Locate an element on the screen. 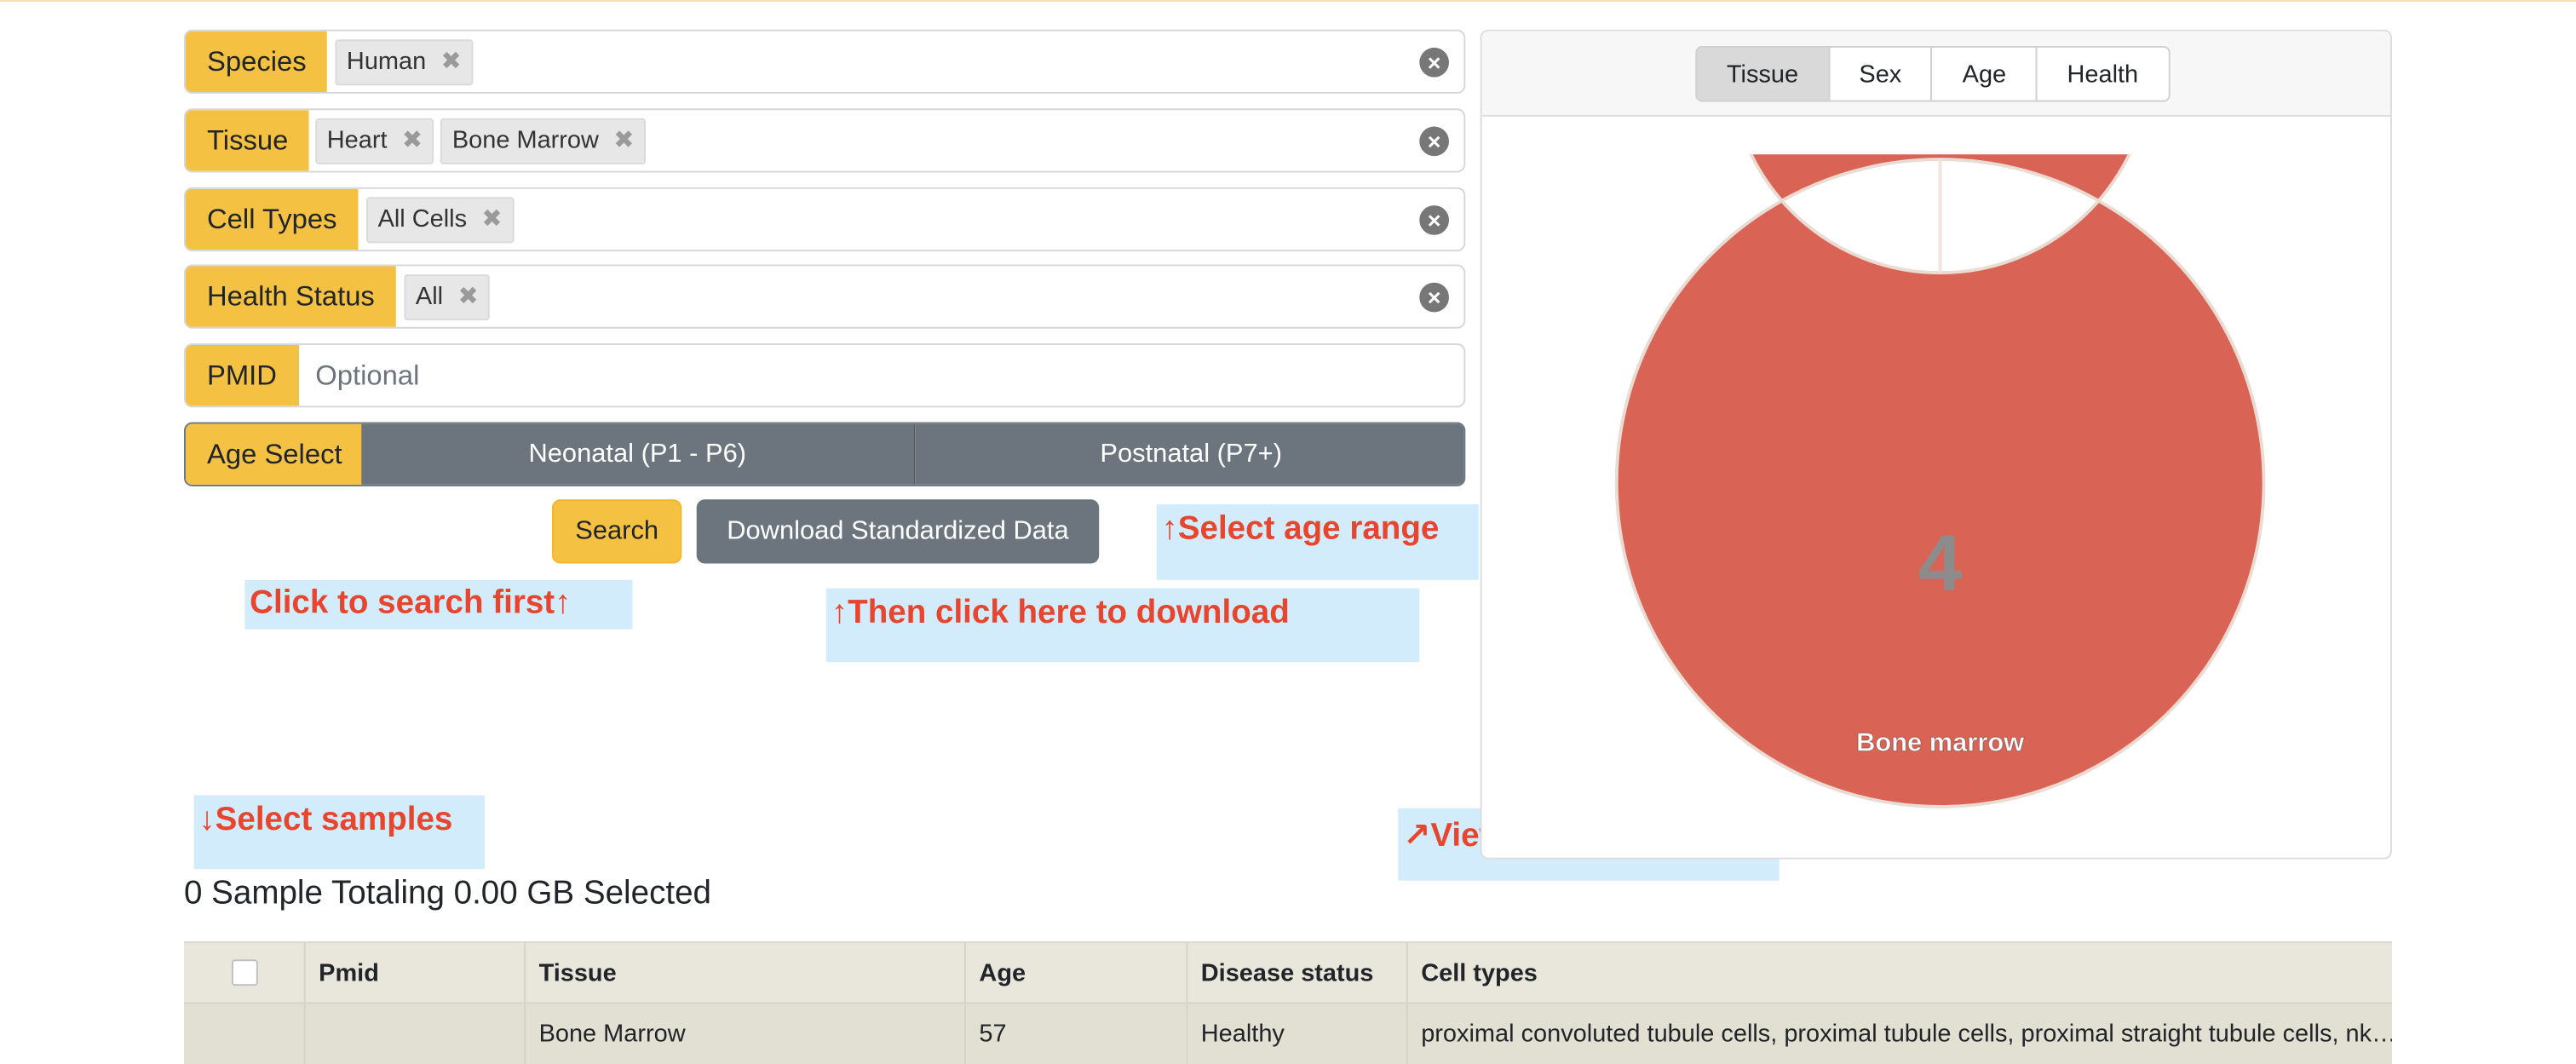 The width and height of the screenshot is (2576, 1064). age-select-label: Age Select is located at coordinates (274, 454).